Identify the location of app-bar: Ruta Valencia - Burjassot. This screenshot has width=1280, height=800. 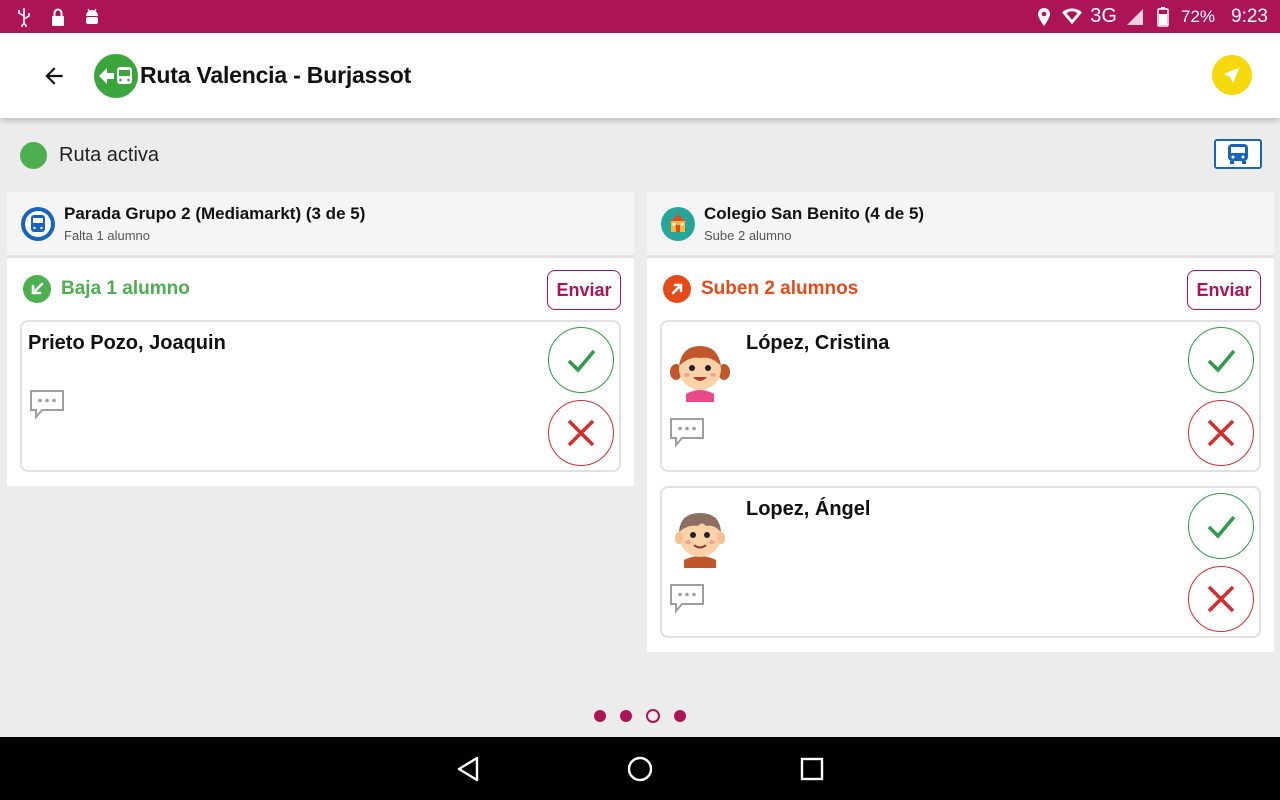
(640, 75).